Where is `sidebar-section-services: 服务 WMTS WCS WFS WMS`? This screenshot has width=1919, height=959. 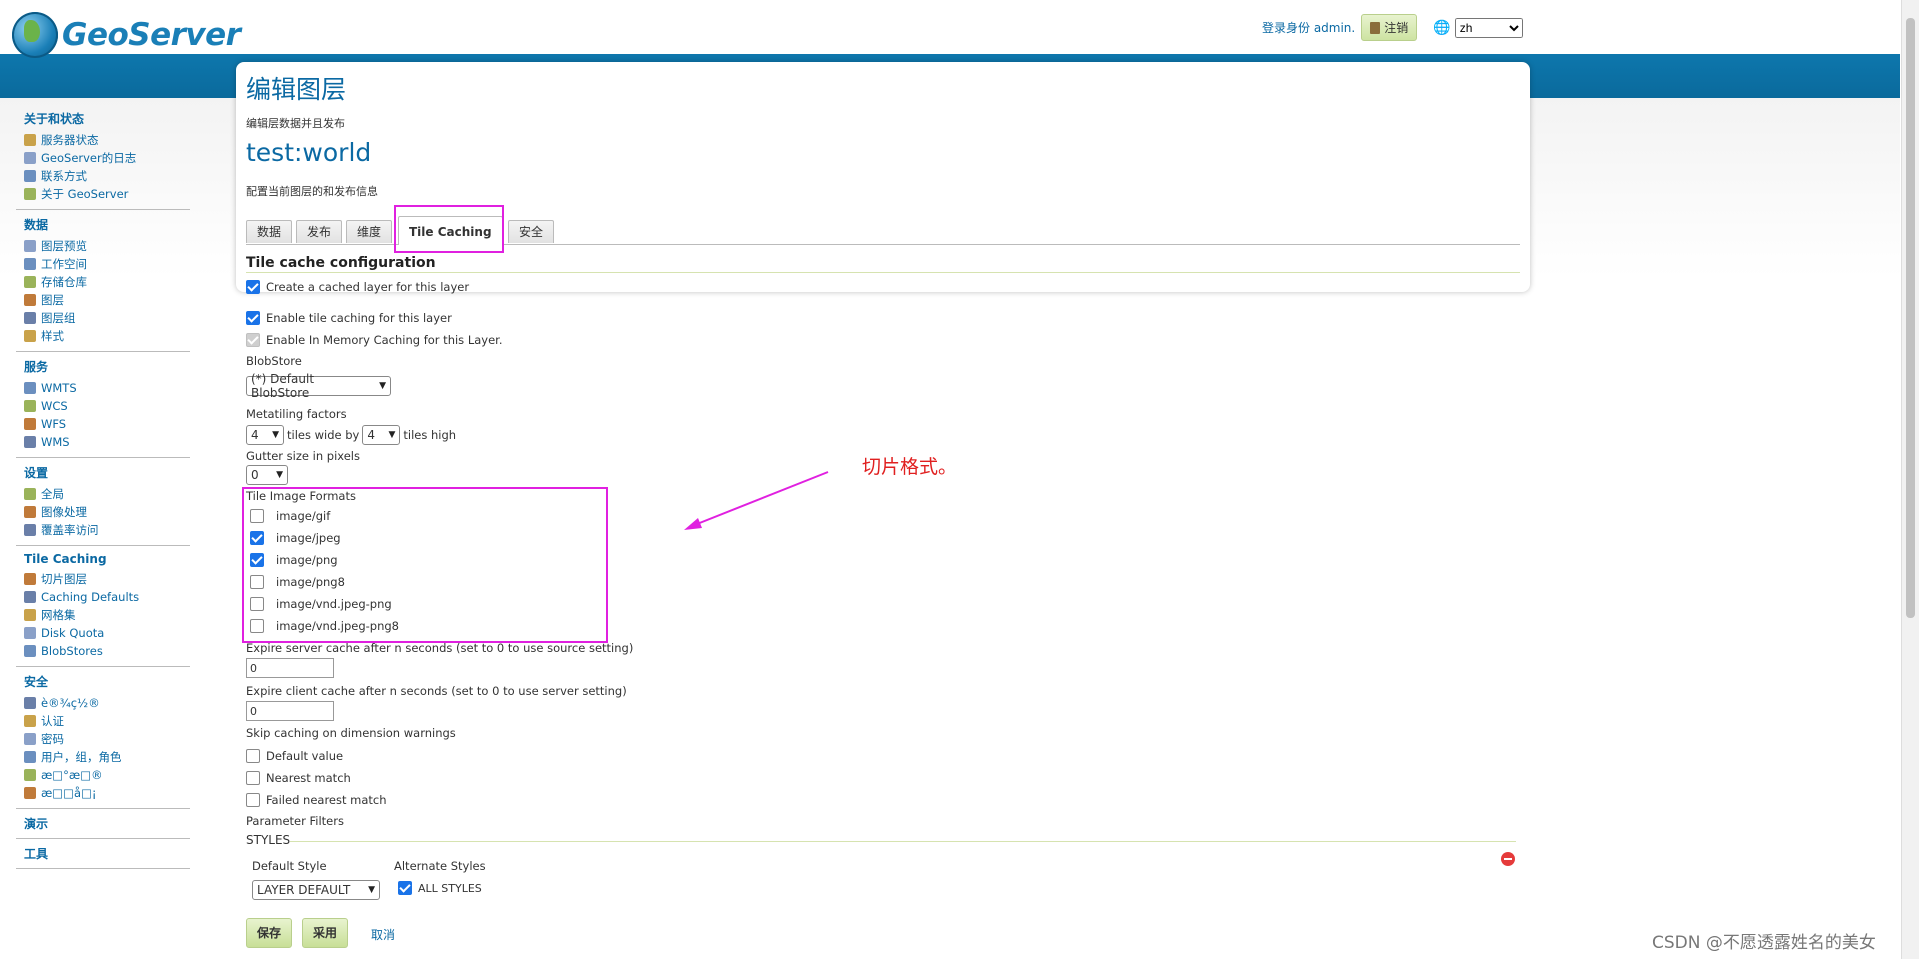
sidebar-section-services: 服务 WMTS WCS WFS WMS is located at coordinates (103, 408).